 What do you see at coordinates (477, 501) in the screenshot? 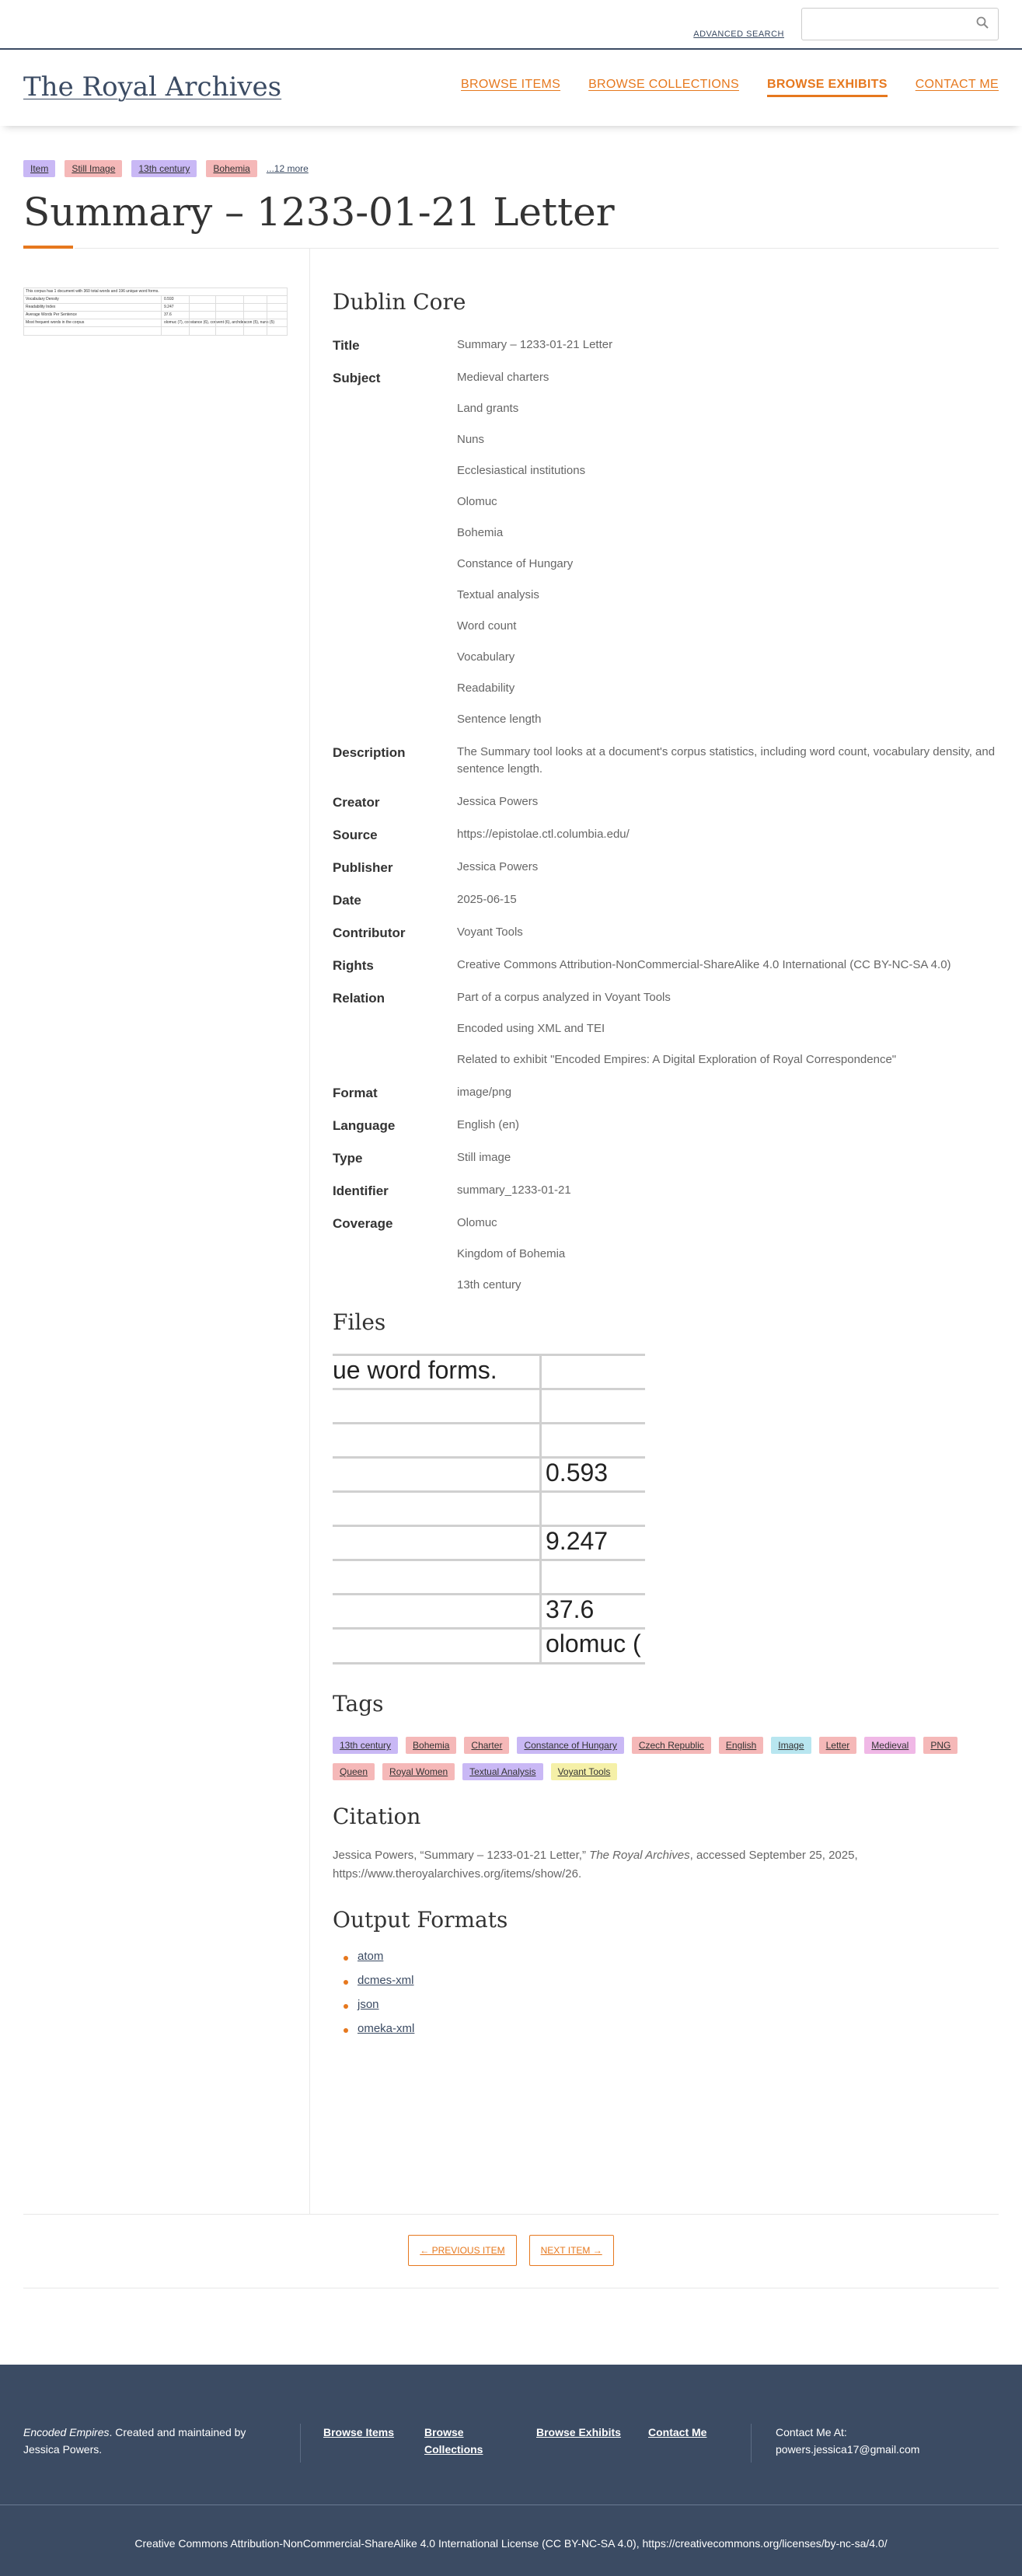
I see `dc-value: Olomuc` at bounding box center [477, 501].